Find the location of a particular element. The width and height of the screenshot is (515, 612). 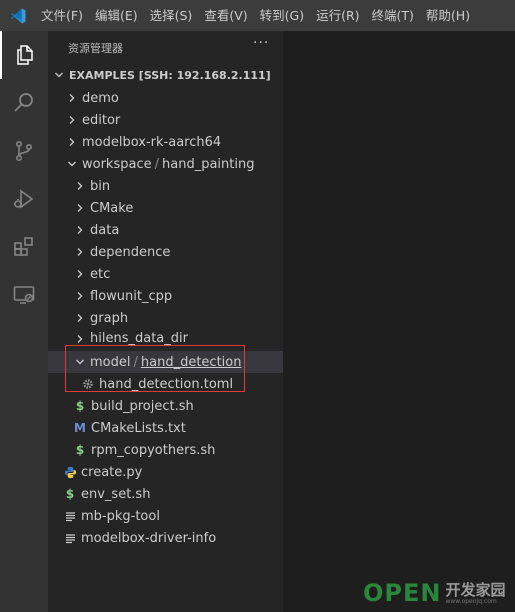

menu-help: 帮助(H) is located at coordinates (448, 15).